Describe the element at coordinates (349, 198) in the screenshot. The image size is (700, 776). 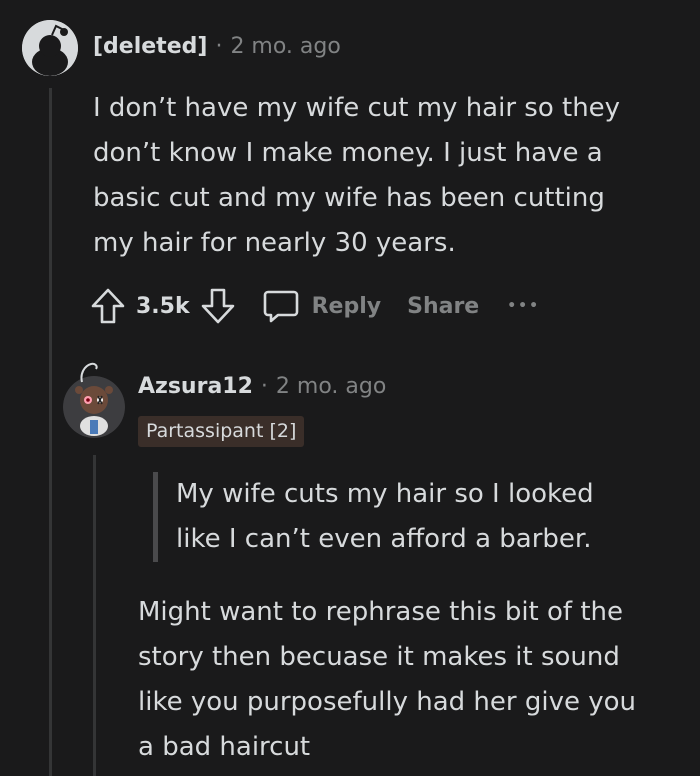
I see `comment1-line: basic cut and my wife has been cutting` at that location.